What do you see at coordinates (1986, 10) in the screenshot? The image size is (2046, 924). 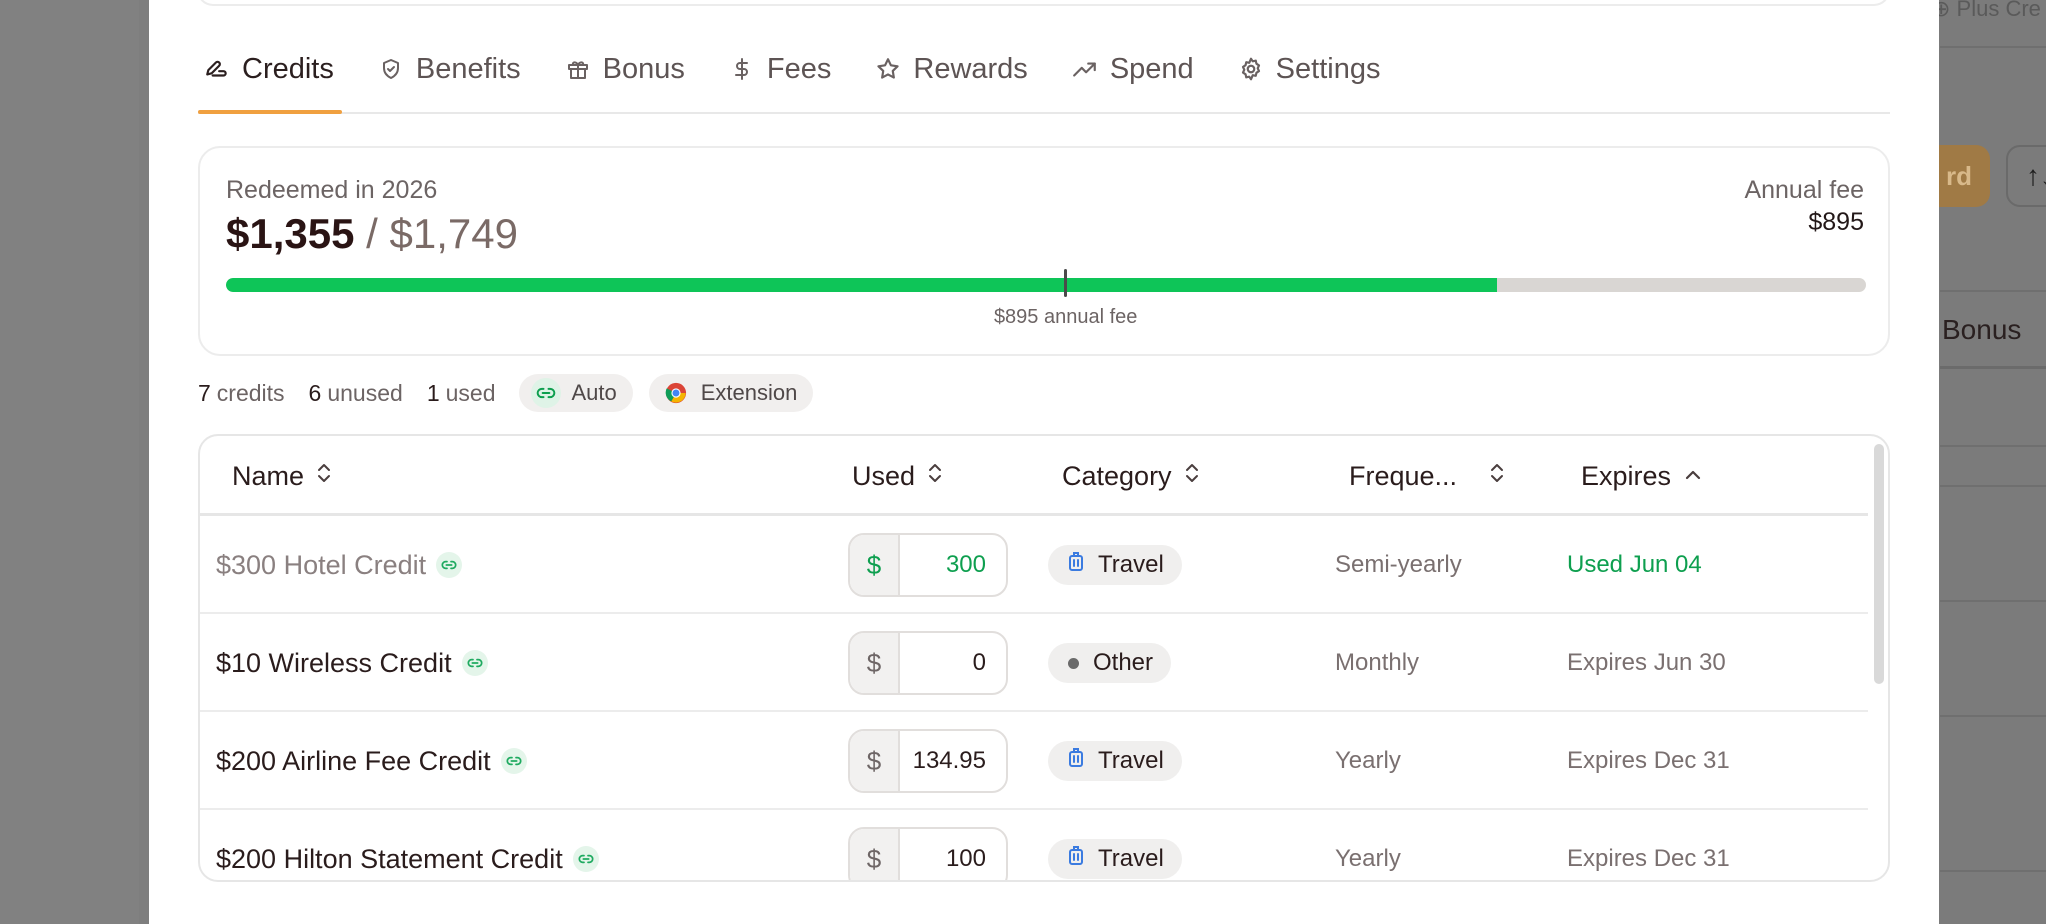 I see `background-header-text: ⊕ Plus Cre` at bounding box center [1986, 10].